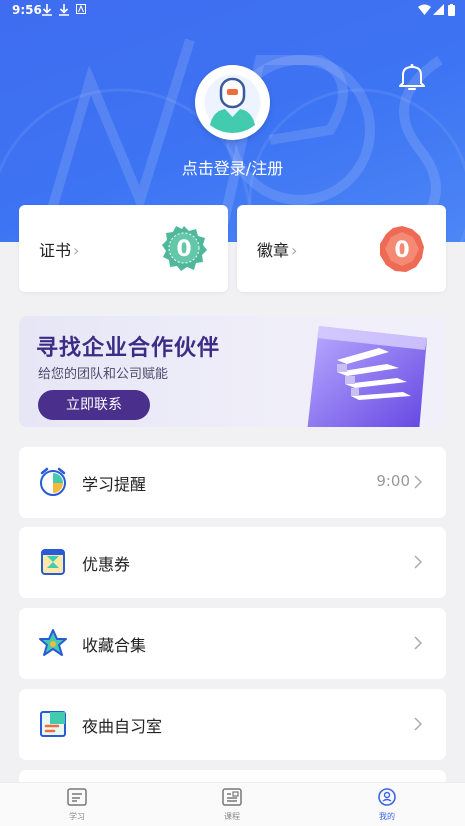 The image size is (465, 826). I want to click on favorites-label: 收藏合集, so click(114, 645).